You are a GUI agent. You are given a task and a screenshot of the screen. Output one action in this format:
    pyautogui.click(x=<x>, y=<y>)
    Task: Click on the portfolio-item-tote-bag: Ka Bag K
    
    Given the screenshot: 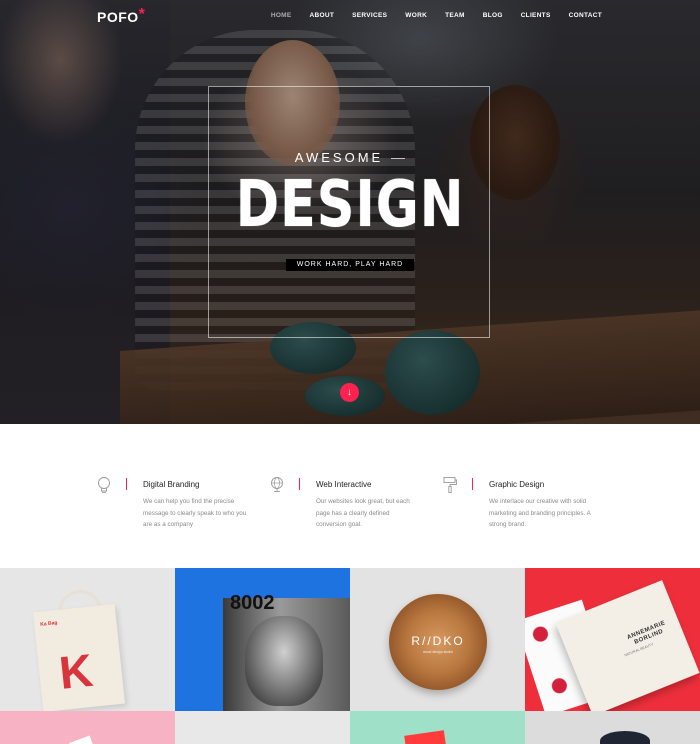 What is the action you would take?
    pyautogui.click(x=87, y=639)
    